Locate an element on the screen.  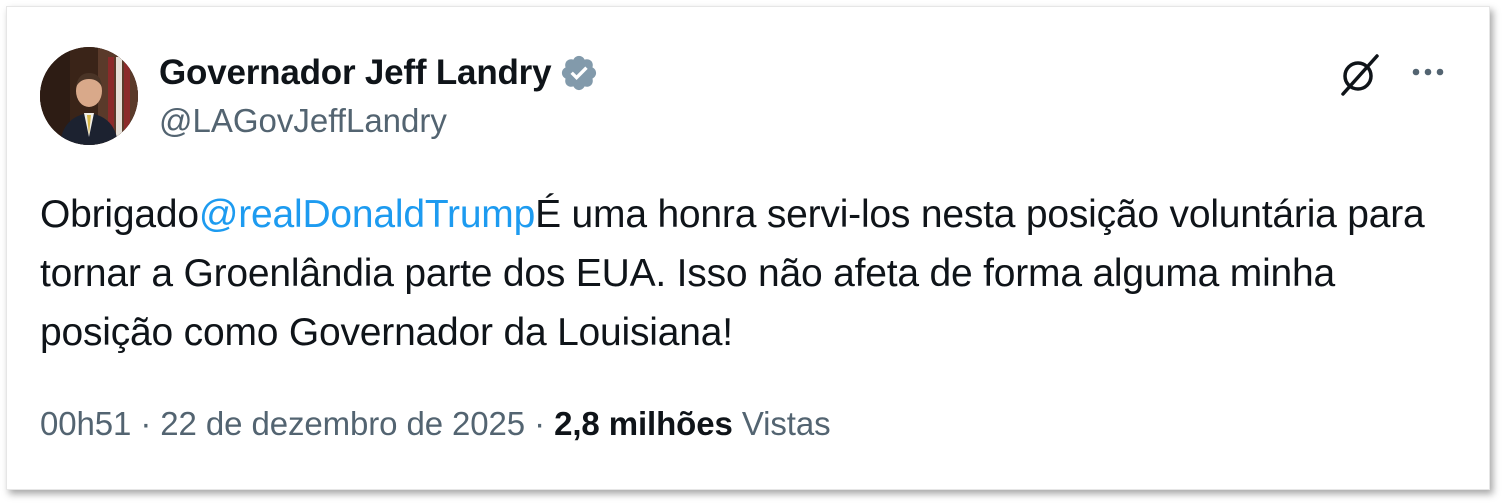
more-options-icon is located at coordinates (1430, 72).